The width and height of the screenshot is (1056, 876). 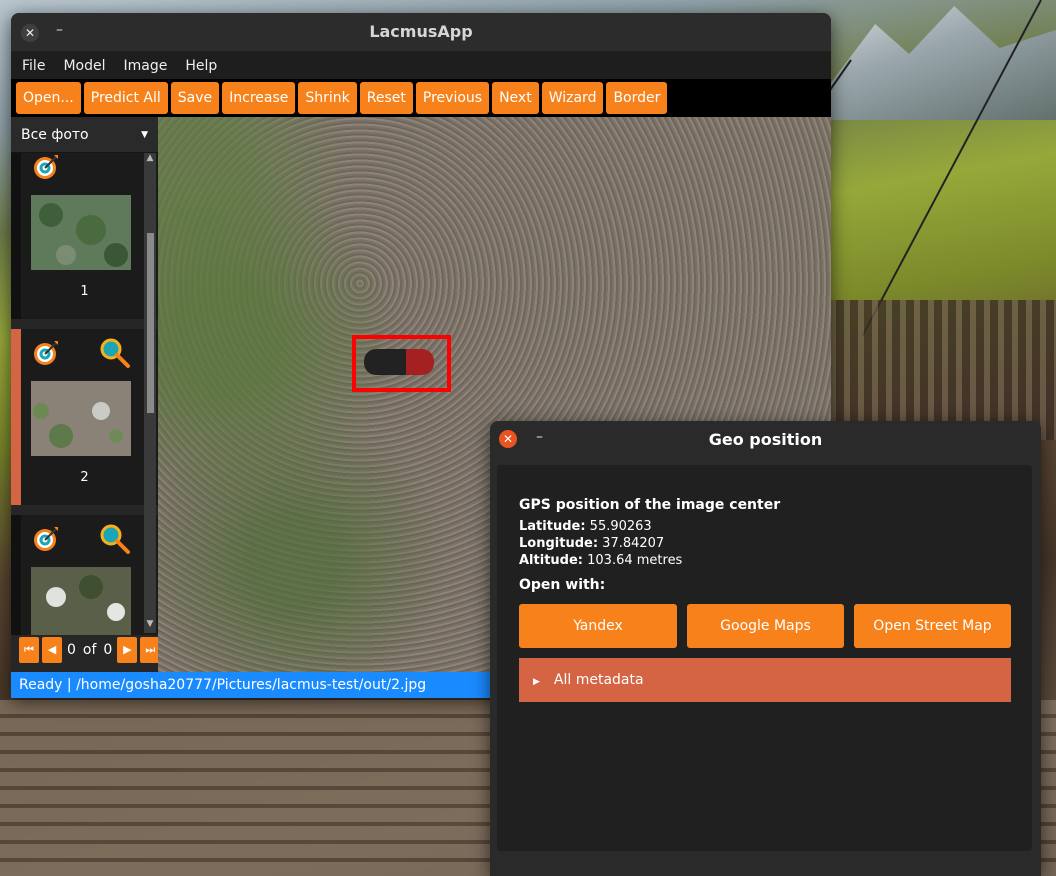 What do you see at coordinates (125, 98) in the screenshot?
I see `predict-all-button: Predict All` at bounding box center [125, 98].